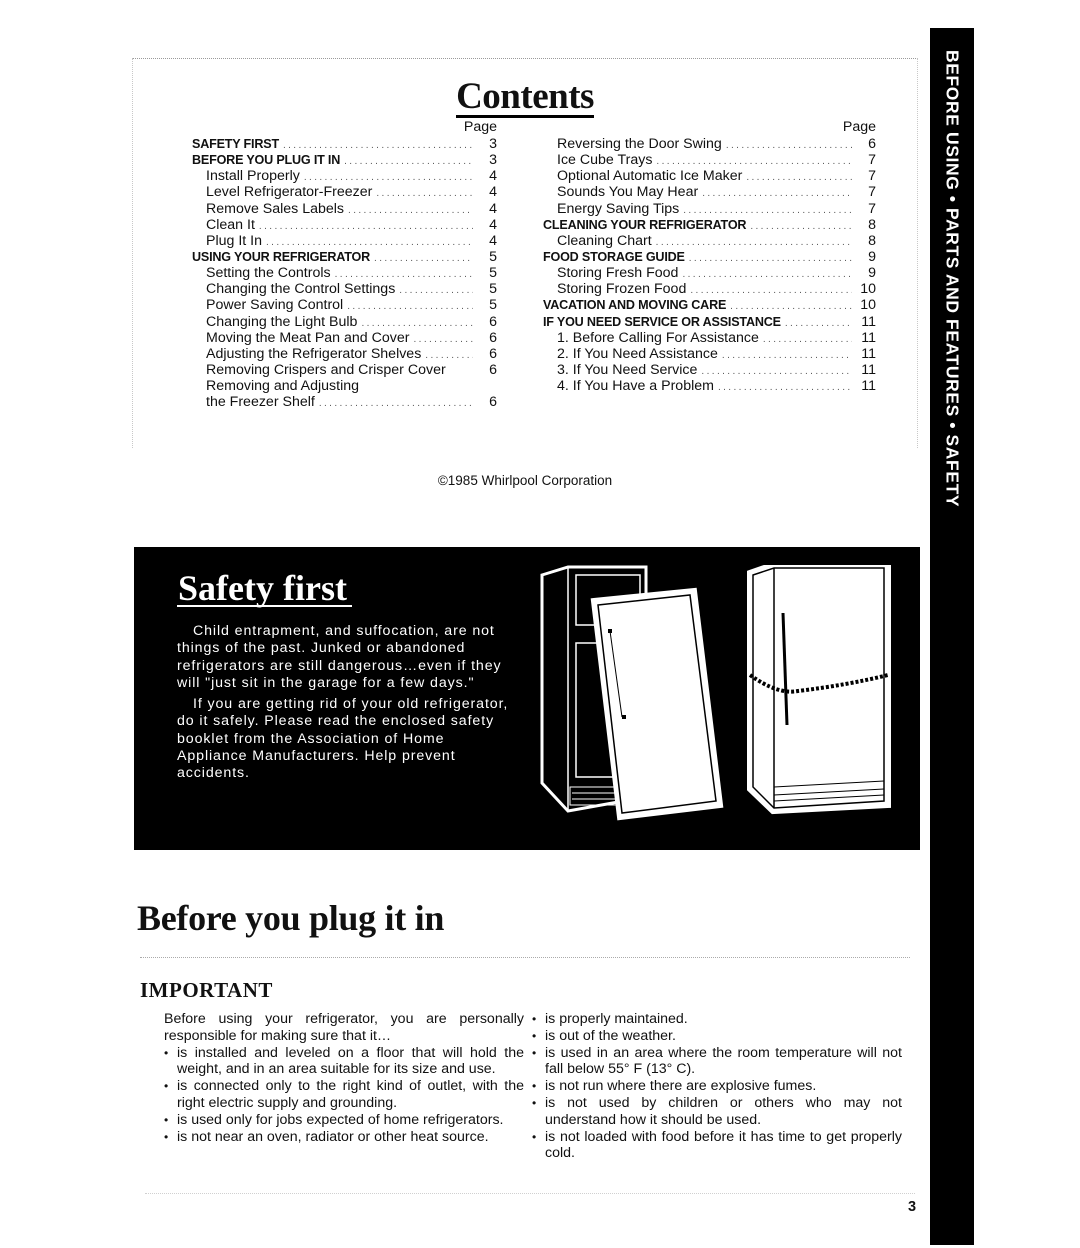 The width and height of the screenshot is (1080, 1248). What do you see at coordinates (344, 144) in the screenshot?
I see `toc-entry: SAFETY FIRST 3` at bounding box center [344, 144].